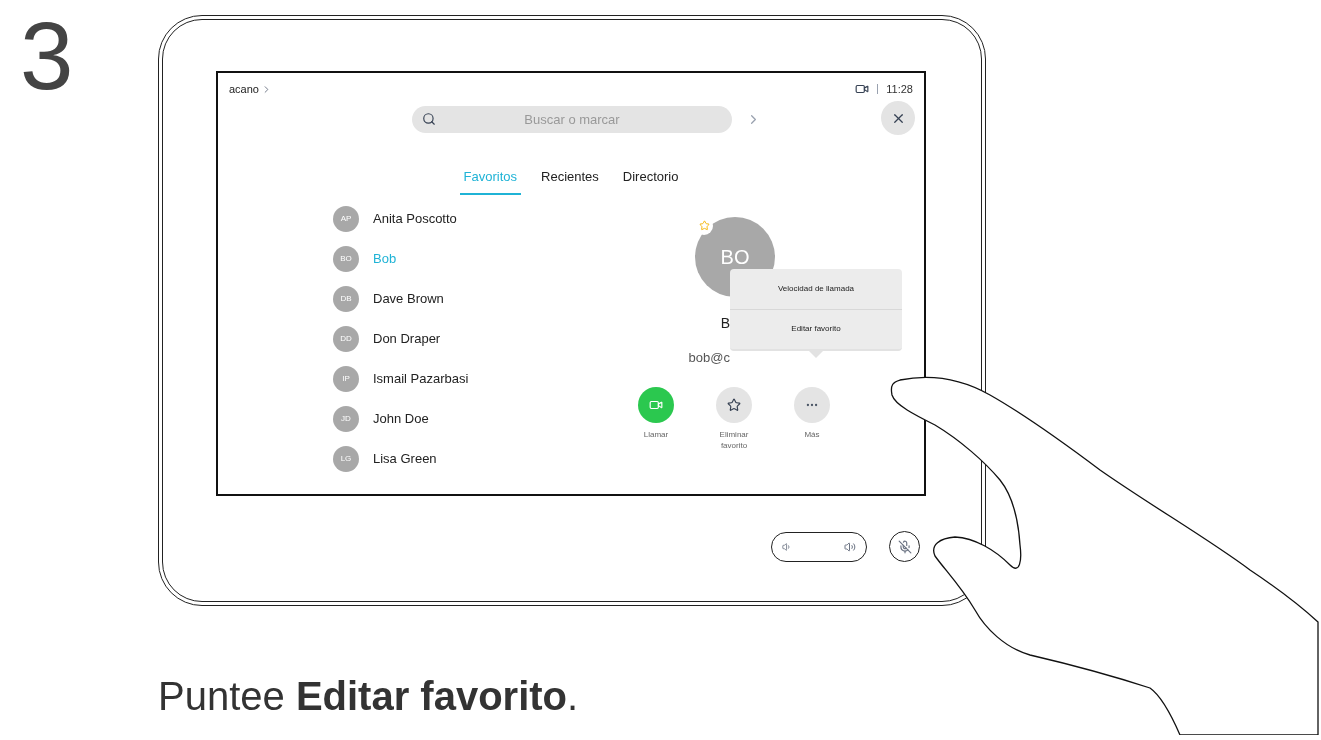 The width and height of the screenshot is (1321, 740). I want to click on contact-item: Ismail Pazarbasi, so click(421, 378).